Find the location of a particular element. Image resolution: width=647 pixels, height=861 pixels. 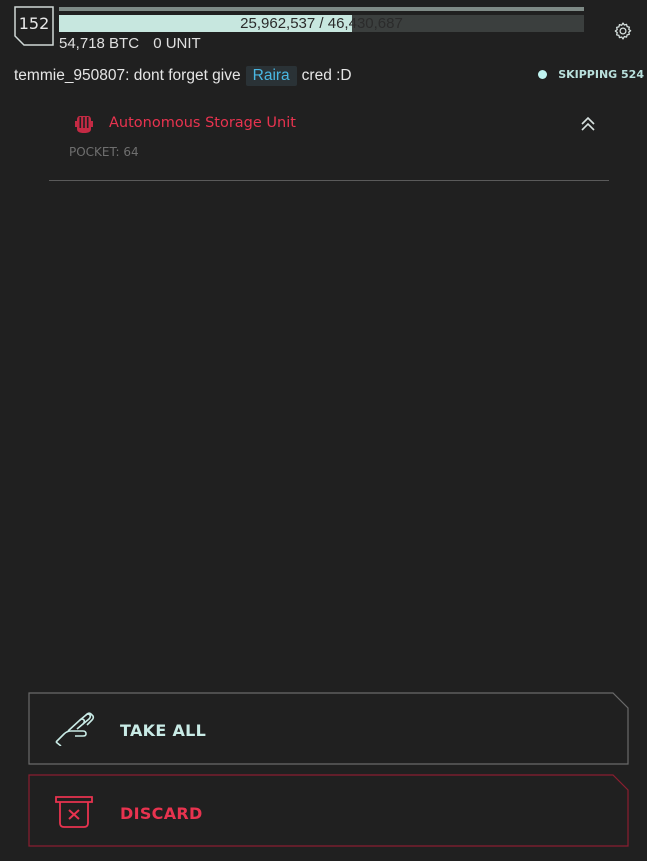

level-number: 152 is located at coordinates (34, 23).